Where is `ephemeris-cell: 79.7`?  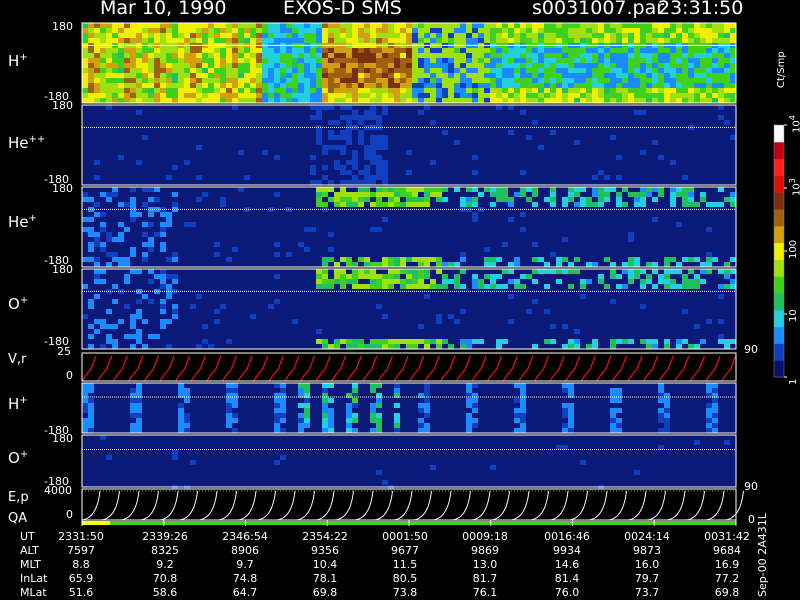 ephemeris-cell: 79.7 is located at coordinates (647, 578).